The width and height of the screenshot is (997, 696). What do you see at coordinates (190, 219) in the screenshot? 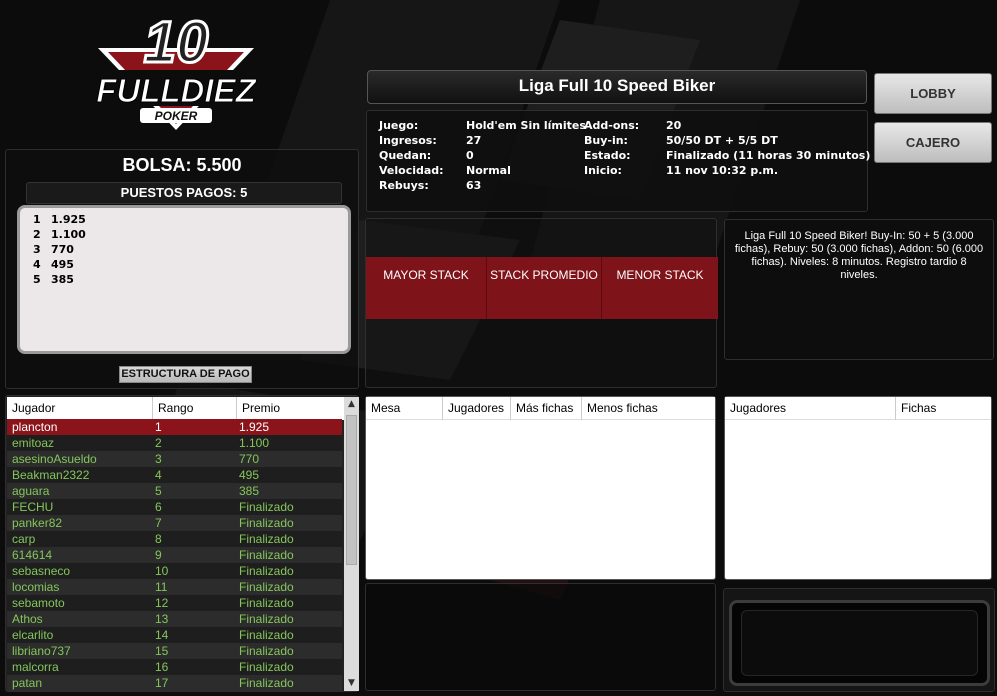
I see `payout-row: 1 1.925` at bounding box center [190, 219].